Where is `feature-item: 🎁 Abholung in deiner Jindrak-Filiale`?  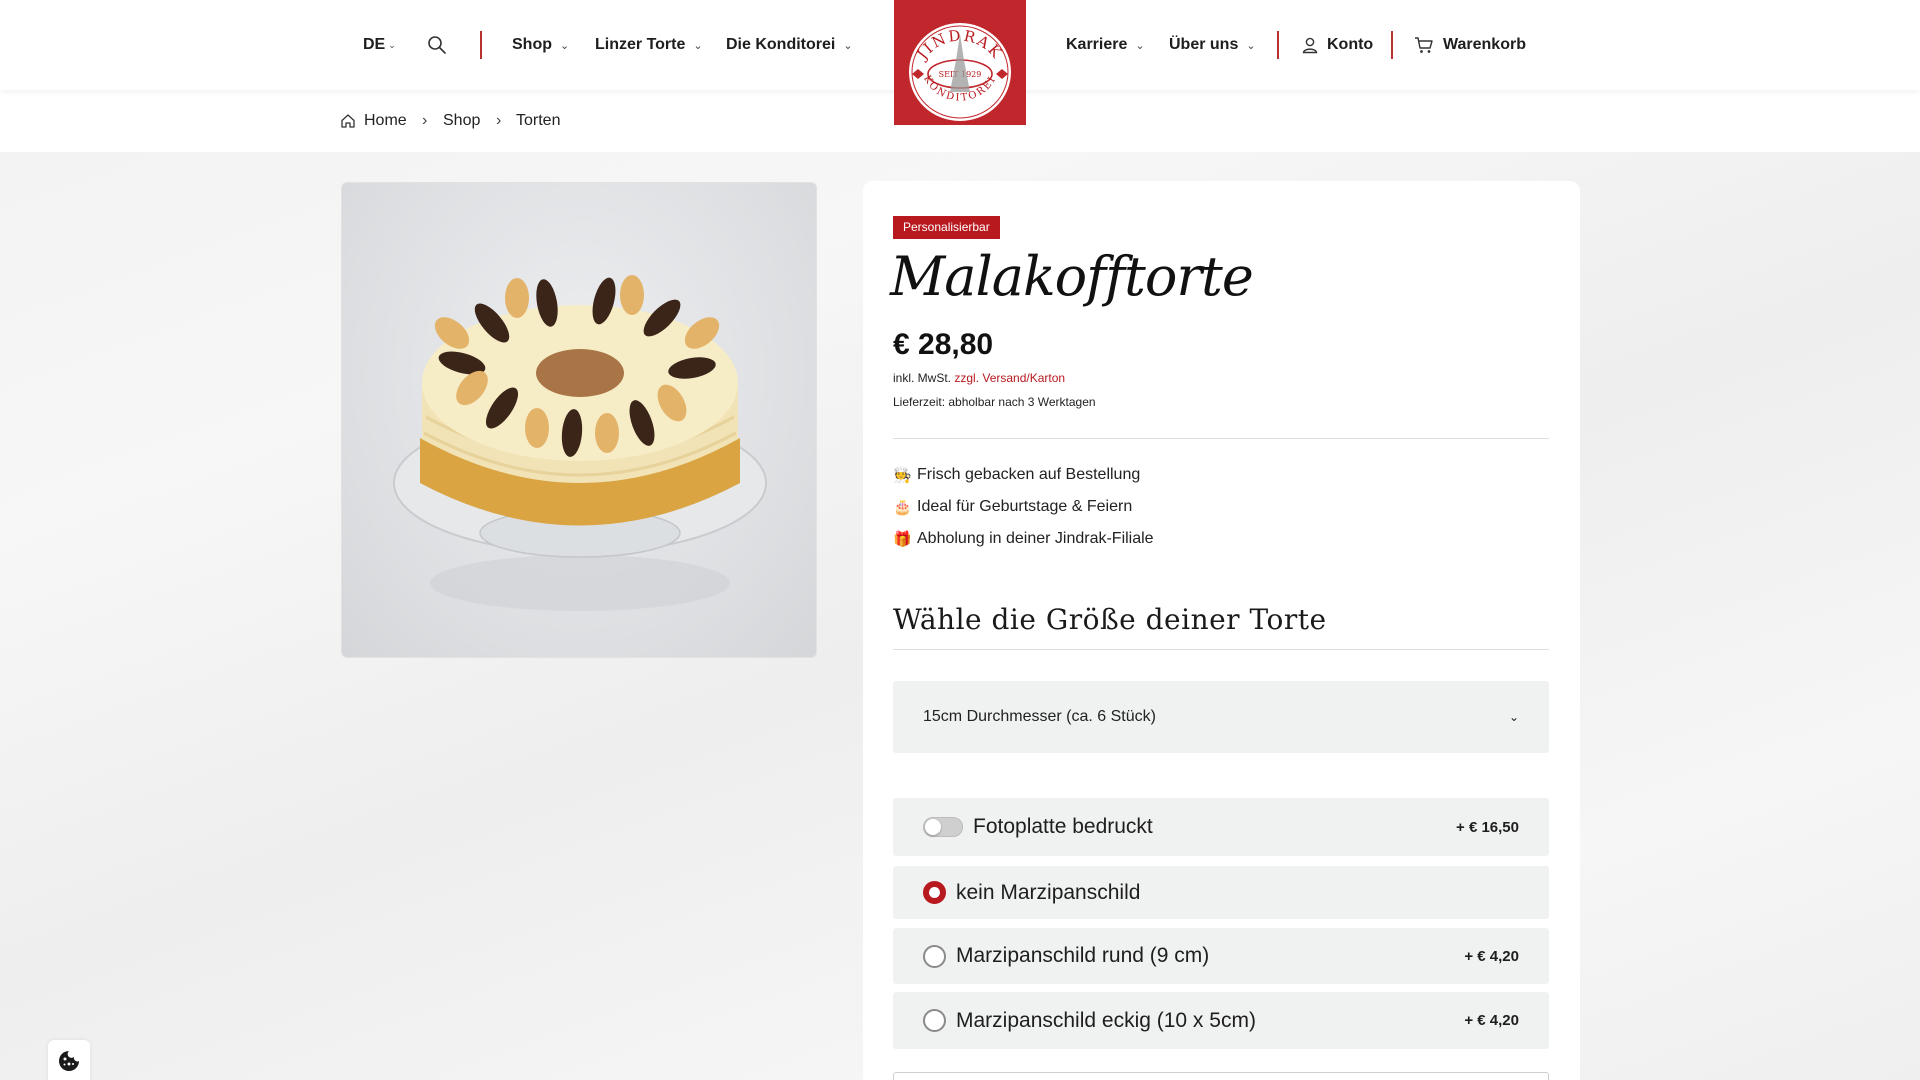
feature-item: 🎁 Abholung in deiner Jindrak-Filiale is located at coordinates (1023, 539).